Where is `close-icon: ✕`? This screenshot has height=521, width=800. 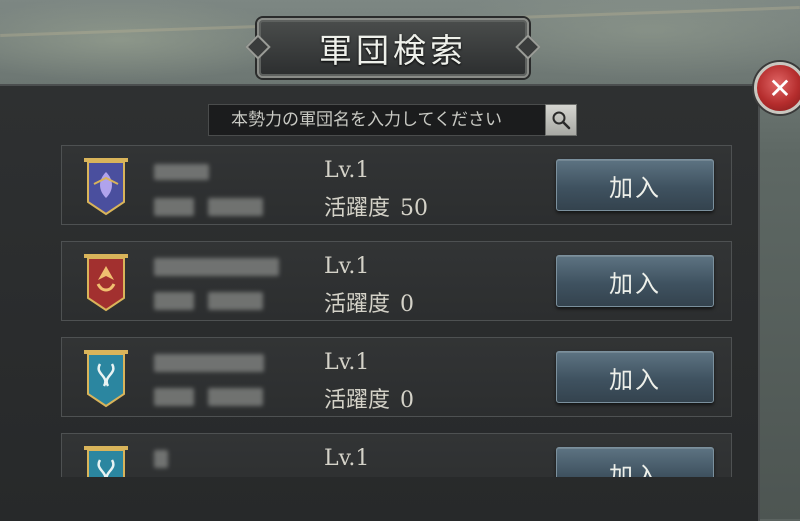
close-icon: ✕ is located at coordinates (780, 88).